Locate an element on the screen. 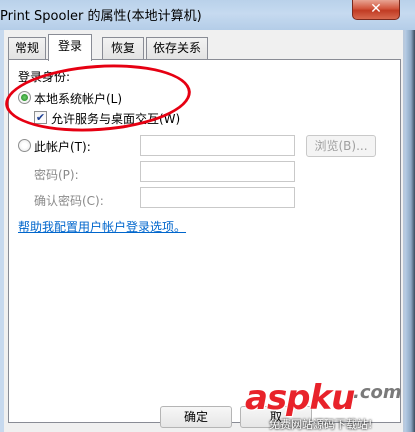 Image resolution: width=415 pixels, height=432 pixels. title-bar: Print Spooler 的属性(本地计算机) ✕ is located at coordinates (207, 15).